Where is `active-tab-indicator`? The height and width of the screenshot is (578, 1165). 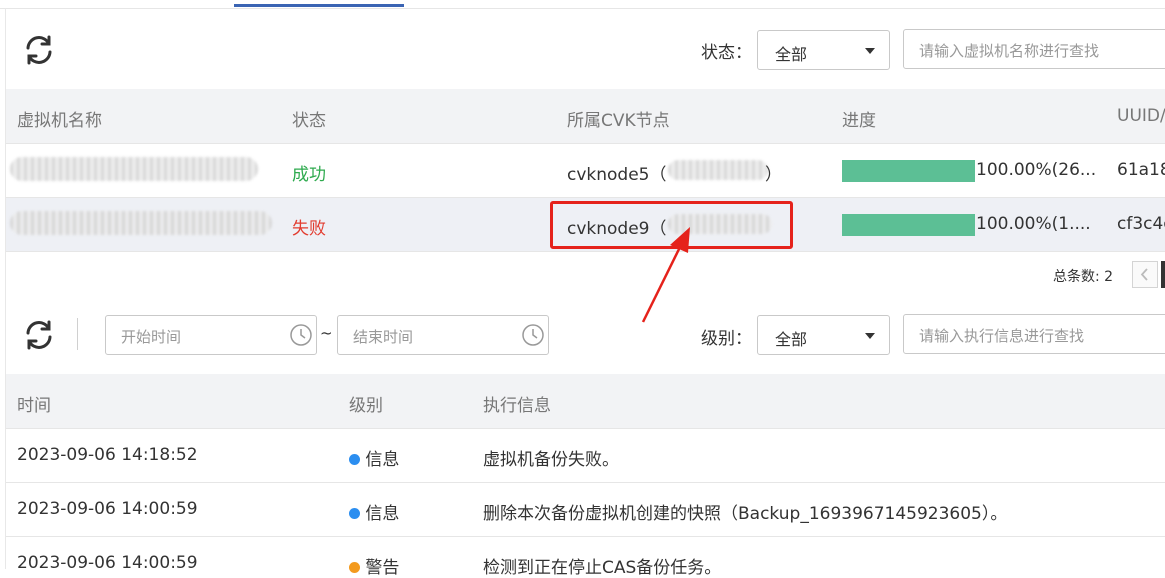
active-tab-indicator is located at coordinates (319, 5).